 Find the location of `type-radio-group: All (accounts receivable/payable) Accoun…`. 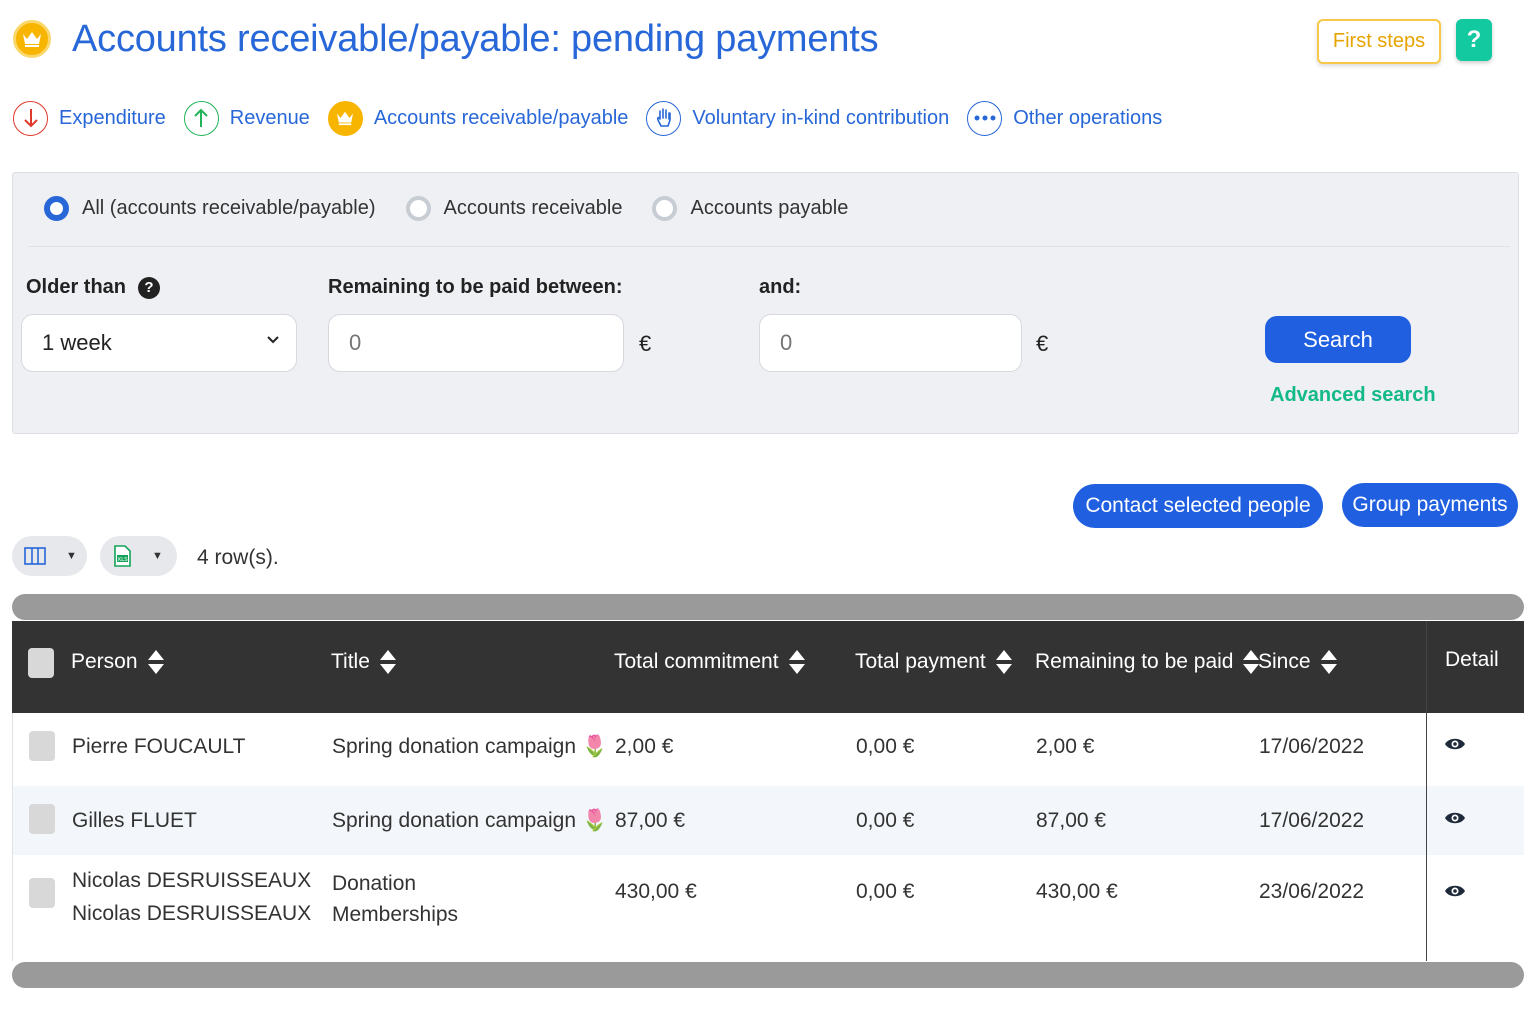

type-radio-group: All (accounts receivable/payable) Accoun… is located at coordinates (461, 208).